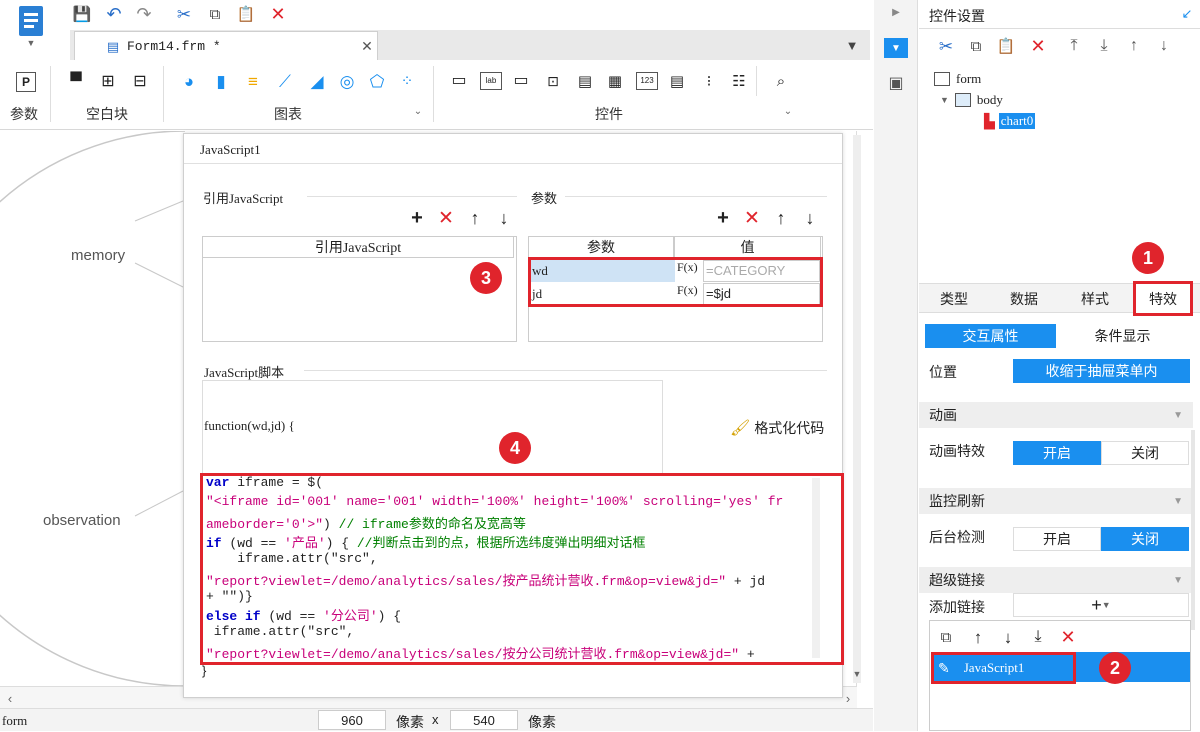 The height and width of the screenshot is (732, 1200). Describe the element at coordinates (739, 81) in the screenshot. I see `checkbox-group-icon: ☷` at that location.